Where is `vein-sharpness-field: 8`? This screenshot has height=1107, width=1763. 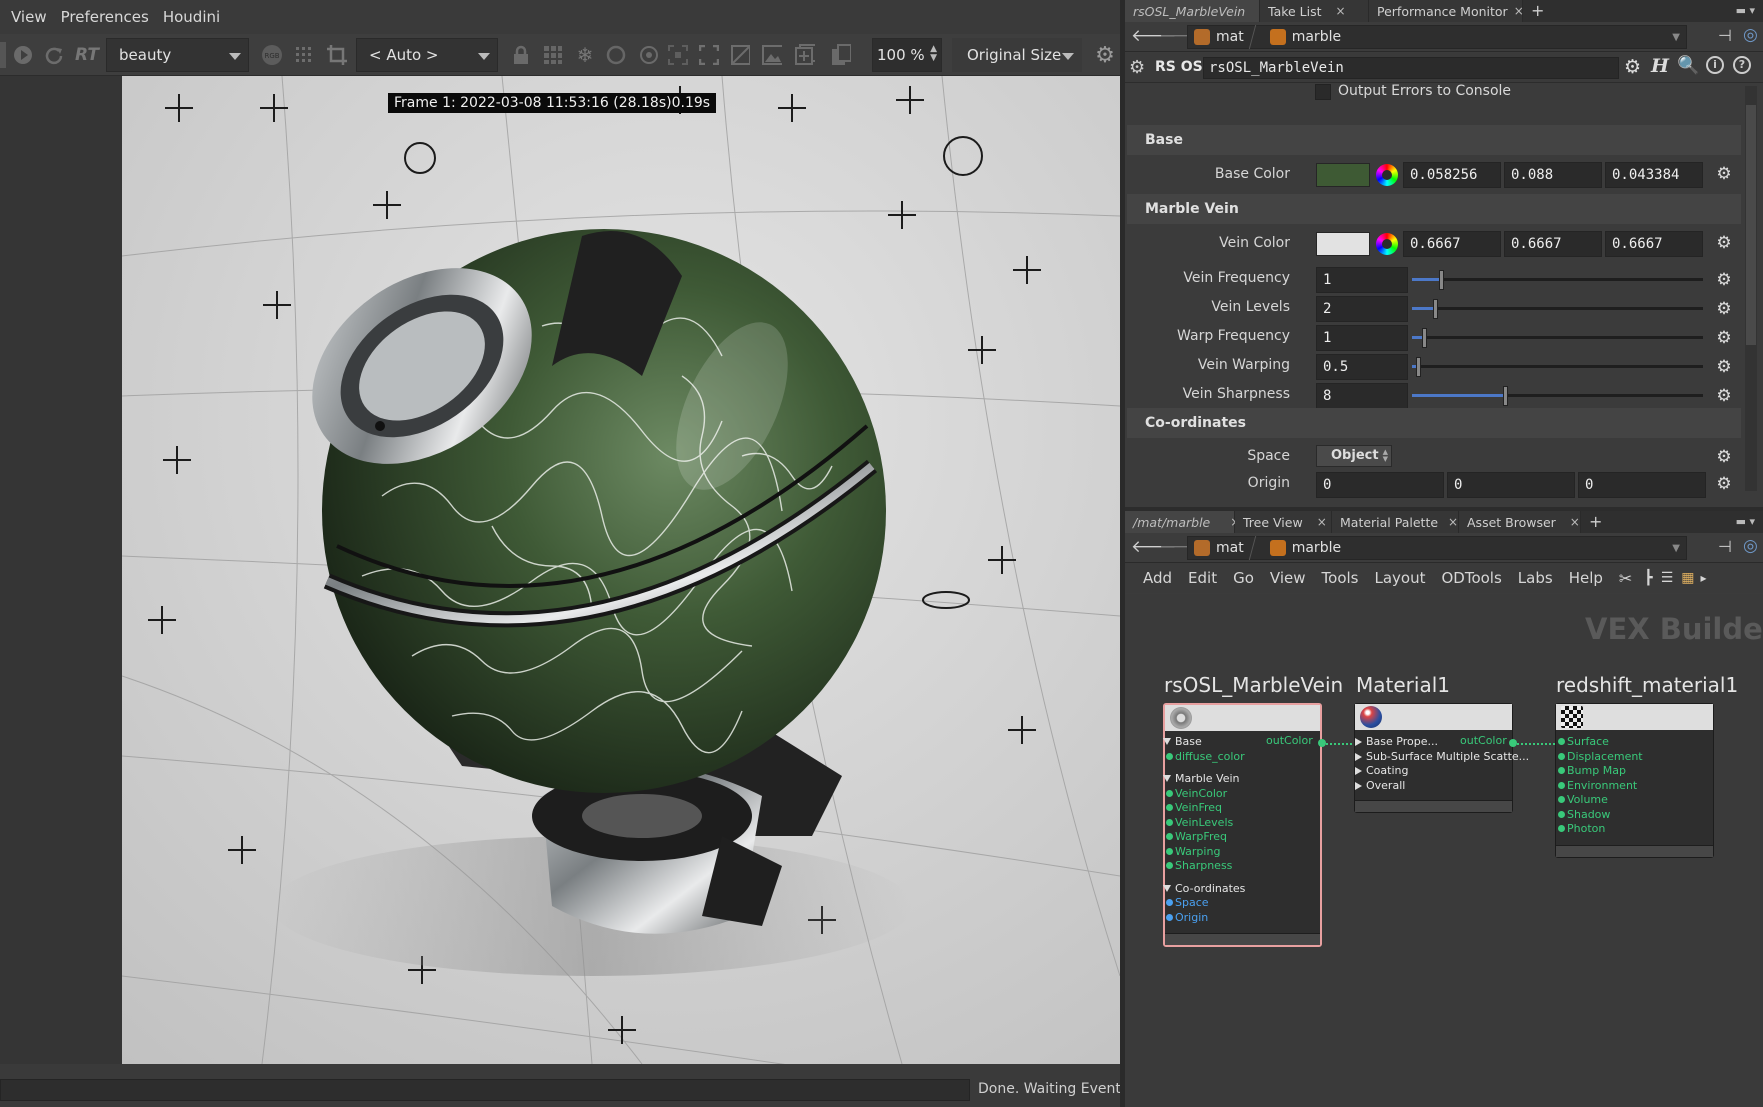
vein-sharpness-field: 8 is located at coordinates (1362, 396).